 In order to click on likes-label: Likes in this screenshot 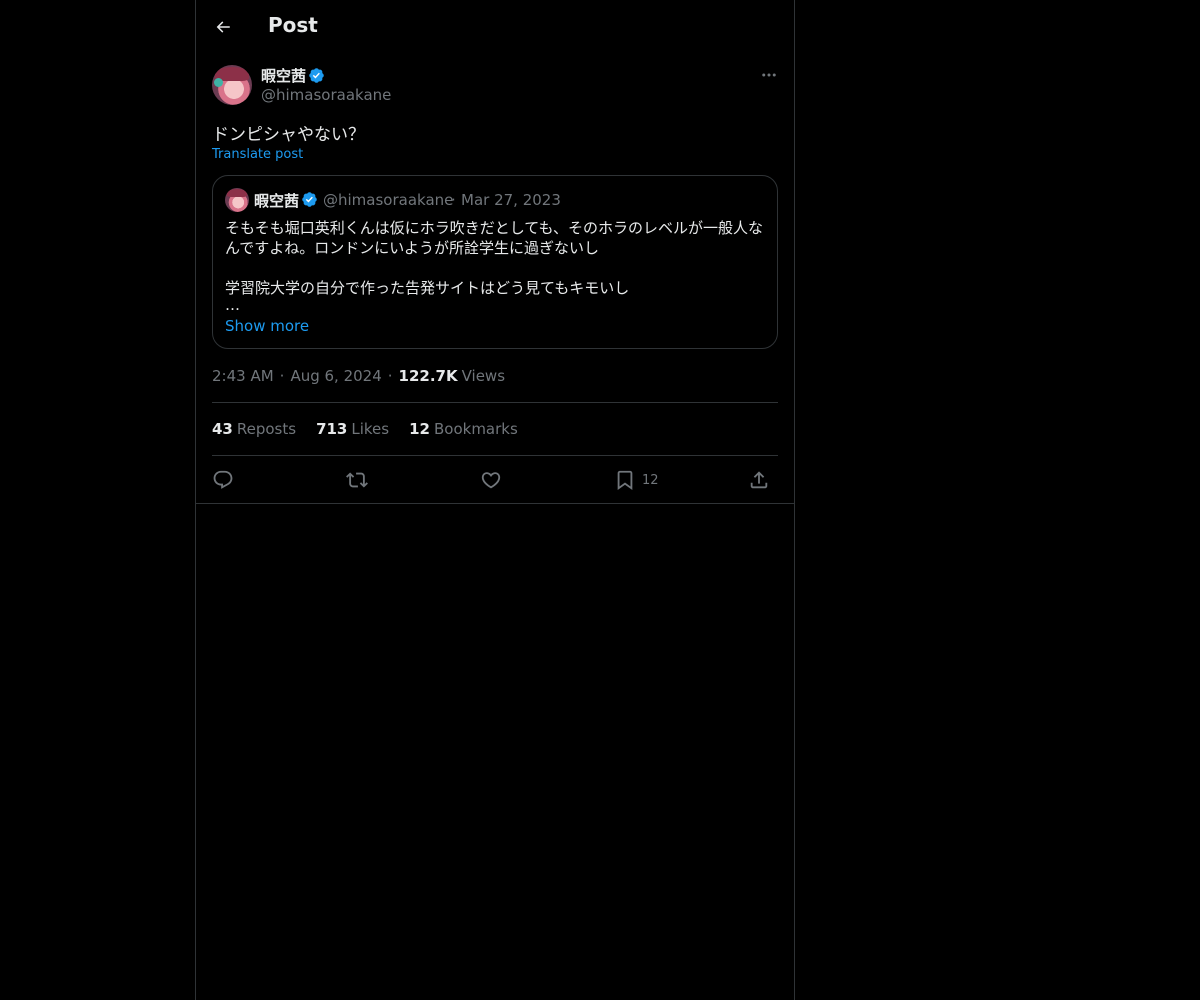, I will do `click(370, 429)`.